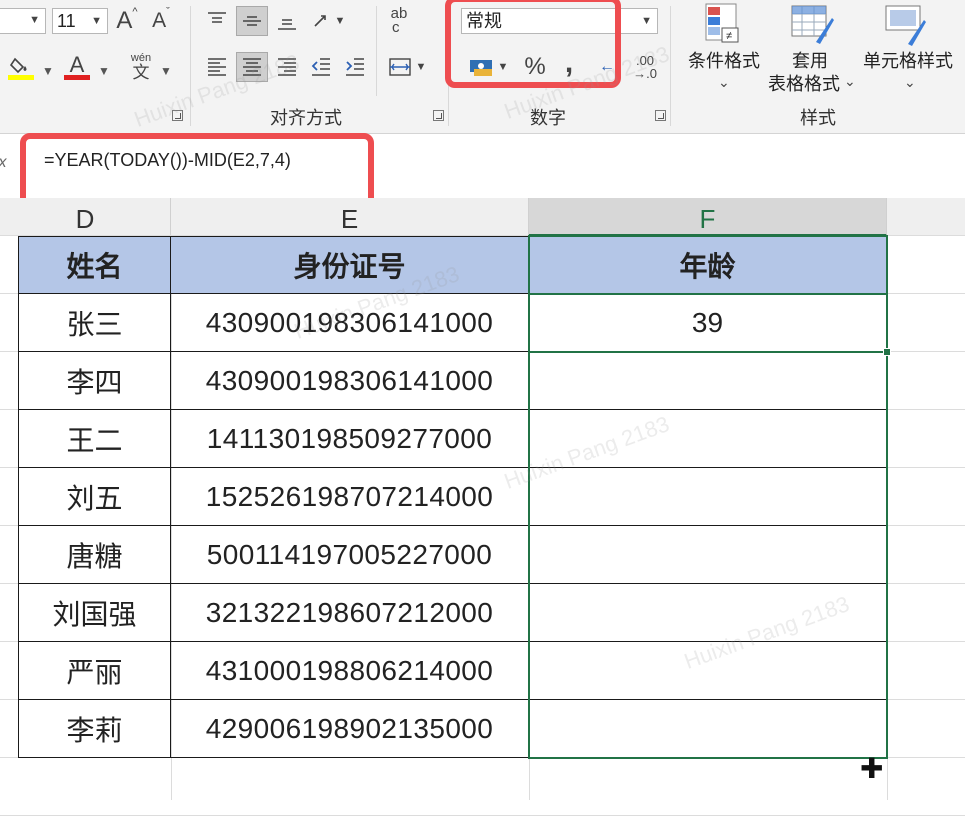  What do you see at coordinates (94, 729) in the screenshot?
I see `table-cell: 李莉` at bounding box center [94, 729].